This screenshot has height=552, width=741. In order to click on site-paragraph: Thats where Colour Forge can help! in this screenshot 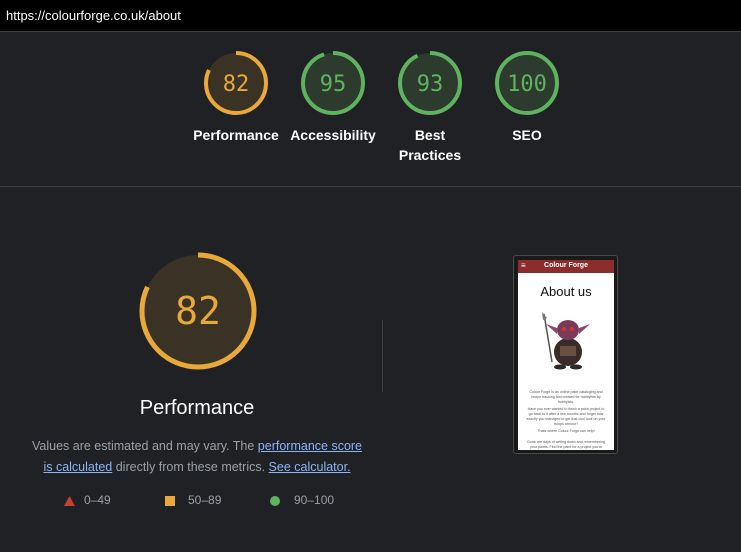, I will do `click(566, 431)`.